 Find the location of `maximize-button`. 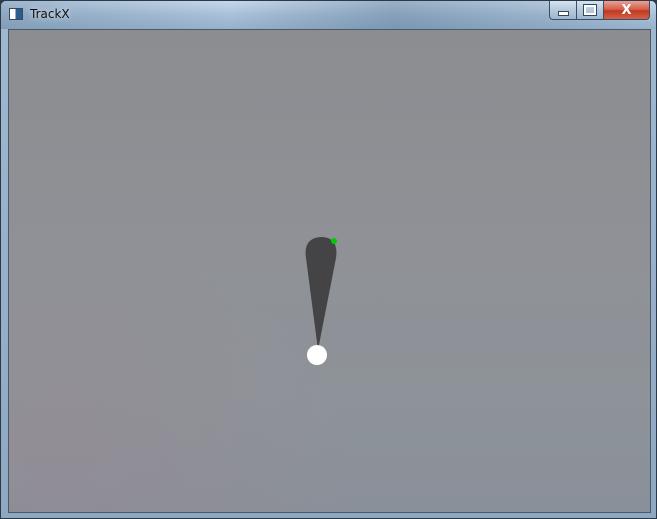

maximize-button is located at coordinates (589, 10).